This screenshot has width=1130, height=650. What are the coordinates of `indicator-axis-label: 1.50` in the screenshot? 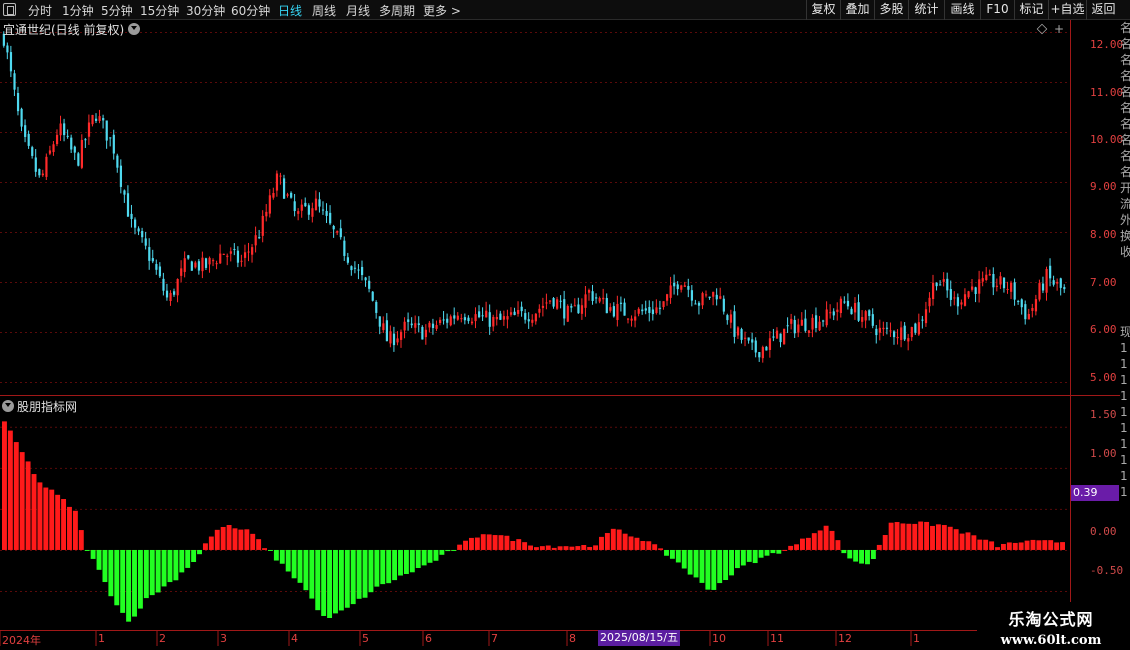 It's located at (1103, 414).